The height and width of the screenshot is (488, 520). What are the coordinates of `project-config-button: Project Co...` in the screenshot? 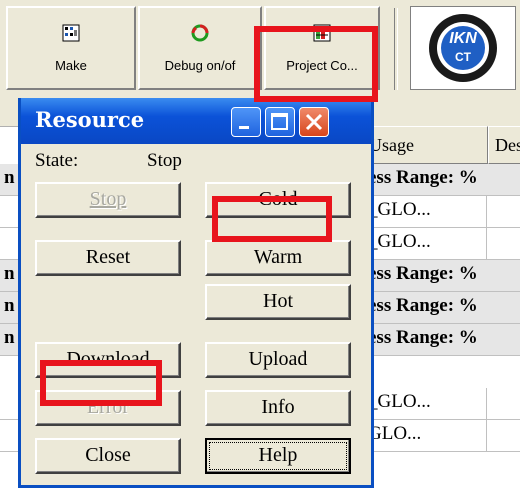 It's located at (322, 48).